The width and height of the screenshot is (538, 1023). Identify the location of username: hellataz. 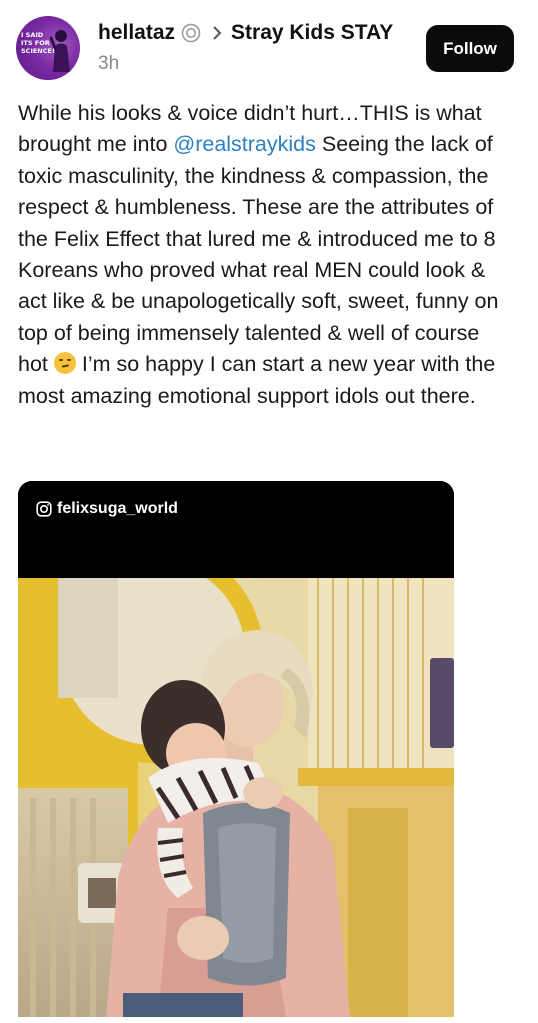
(136, 33).